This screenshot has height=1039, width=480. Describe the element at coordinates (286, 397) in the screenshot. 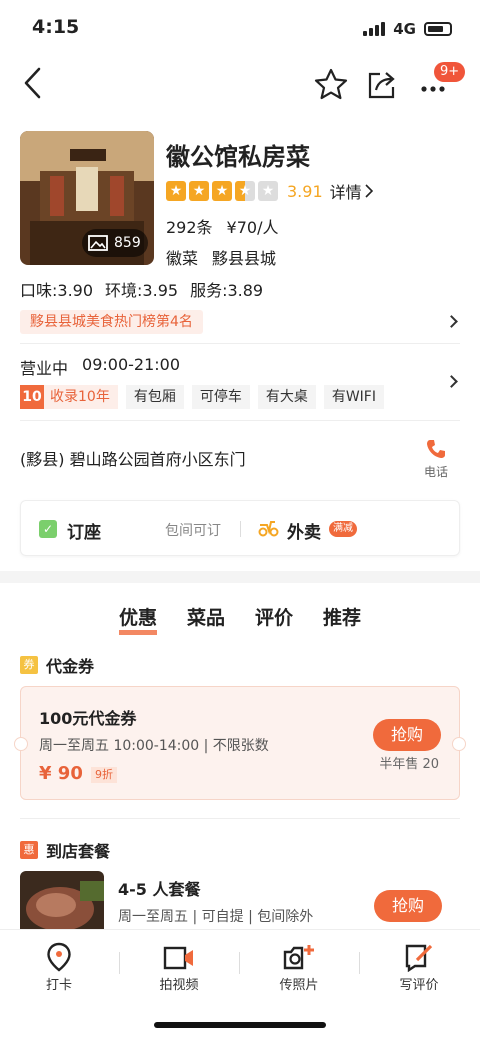

I see `feature-tag: 有大桌` at that location.